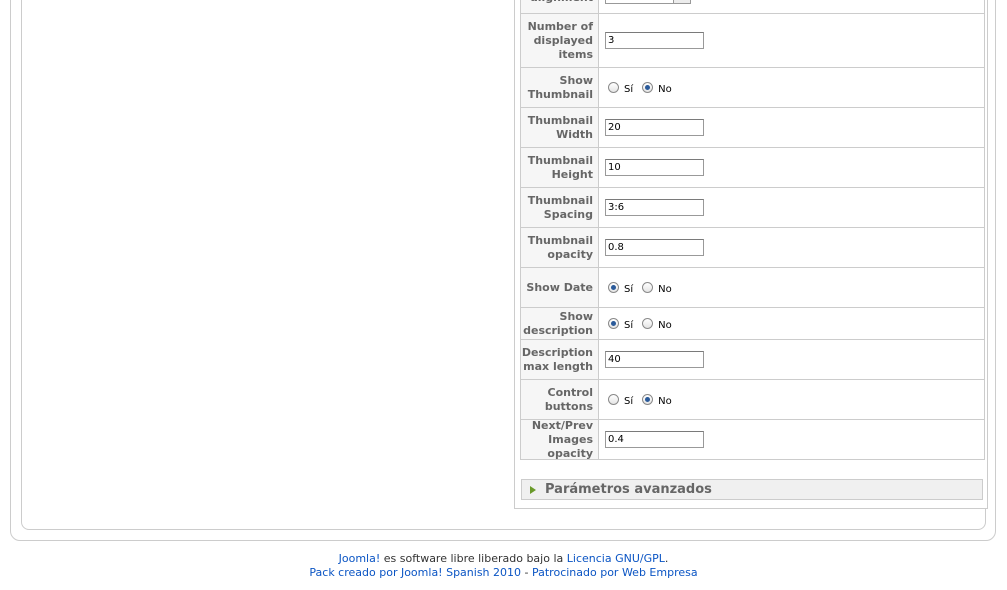 The image size is (1007, 590). Describe the element at coordinates (654, 127) in the screenshot. I see `thumbnail-width-input: 20` at that location.